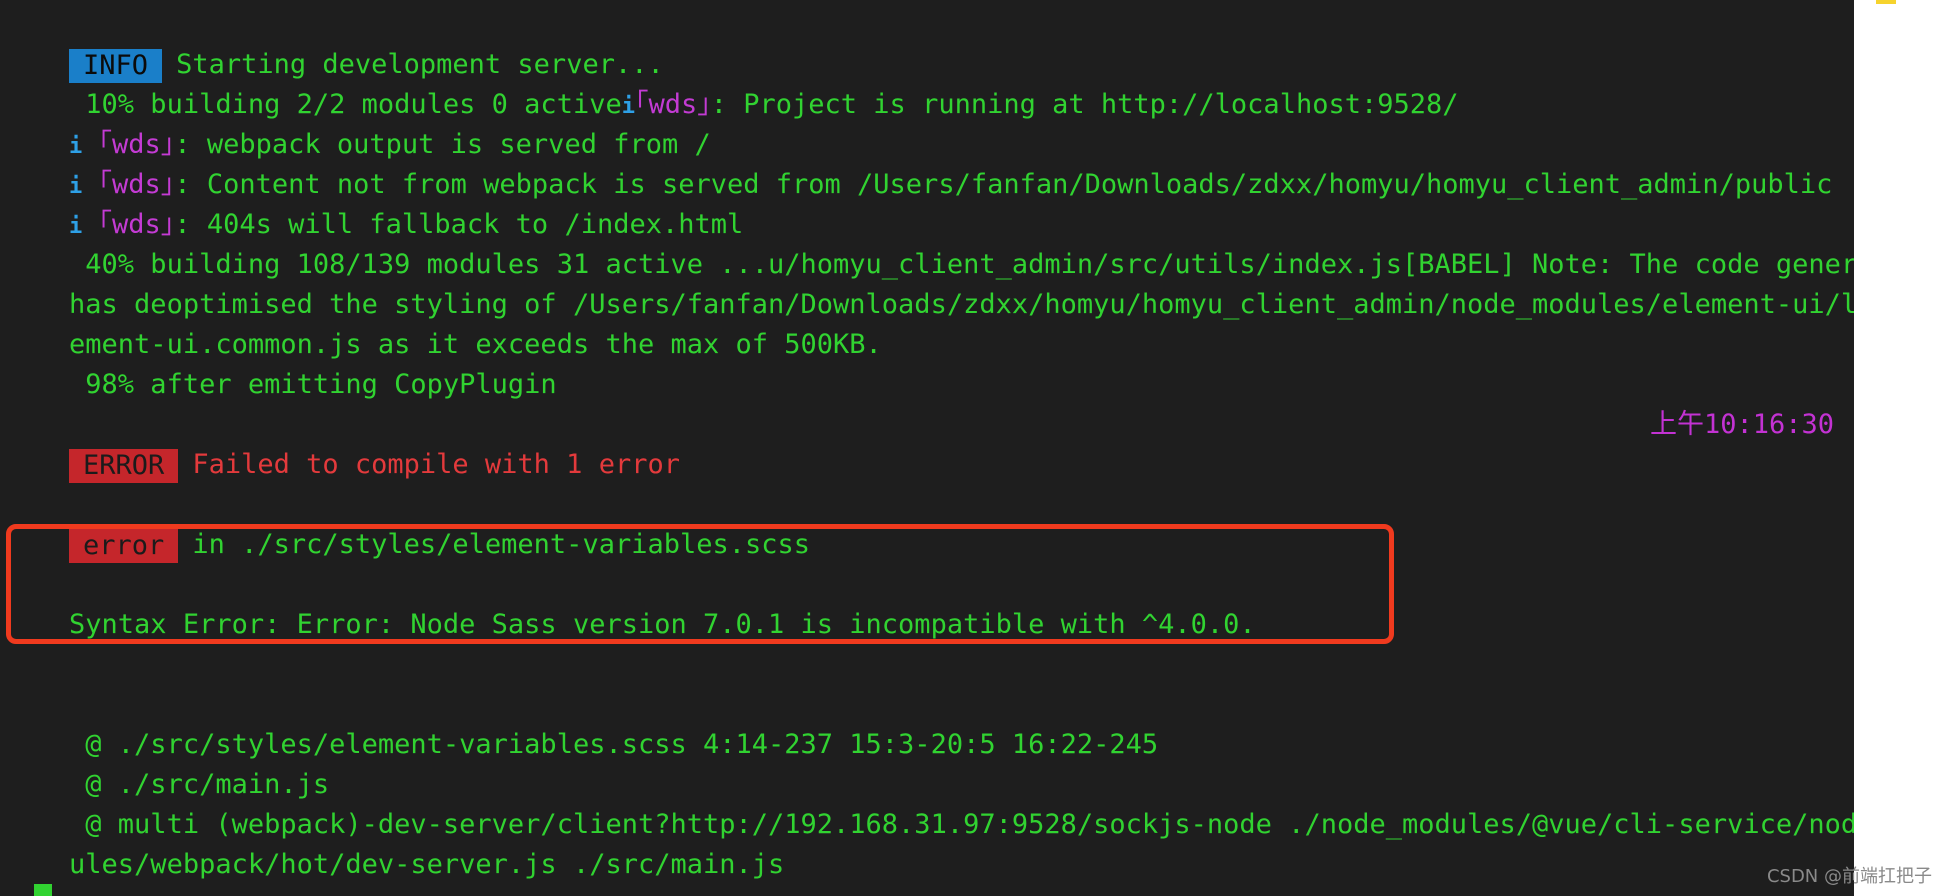 This screenshot has width=1946, height=896. Describe the element at coordinates (1886, 2) in the screenshot. I see `accent-mark` at that location.